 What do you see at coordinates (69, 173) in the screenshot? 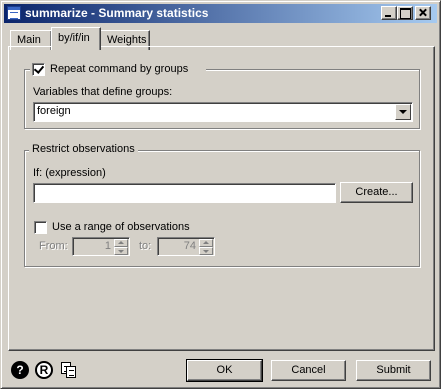
I see `if-expression-label: If: (expression)` at bounding box center [69, 173].